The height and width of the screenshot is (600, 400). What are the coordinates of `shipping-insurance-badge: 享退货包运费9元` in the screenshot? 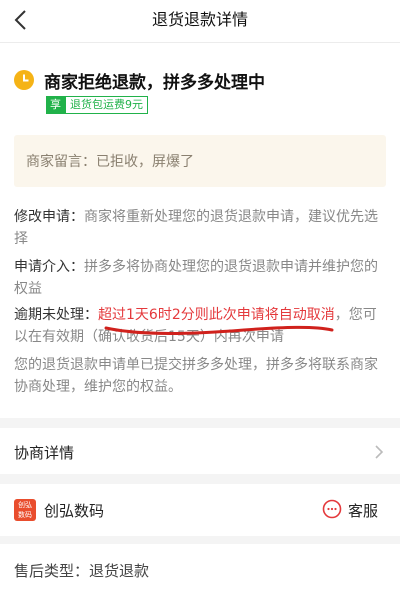 It's located at (97, 105).